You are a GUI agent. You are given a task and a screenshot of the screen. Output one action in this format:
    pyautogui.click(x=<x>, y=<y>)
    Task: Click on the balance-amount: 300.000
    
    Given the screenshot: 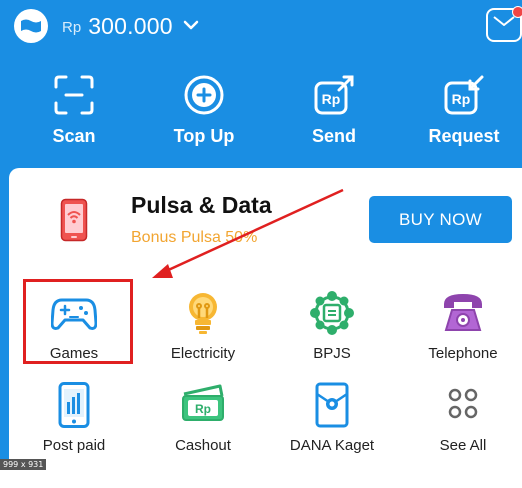 What is the action you would take?
    pyautogui.click(x=130, y=25)
    